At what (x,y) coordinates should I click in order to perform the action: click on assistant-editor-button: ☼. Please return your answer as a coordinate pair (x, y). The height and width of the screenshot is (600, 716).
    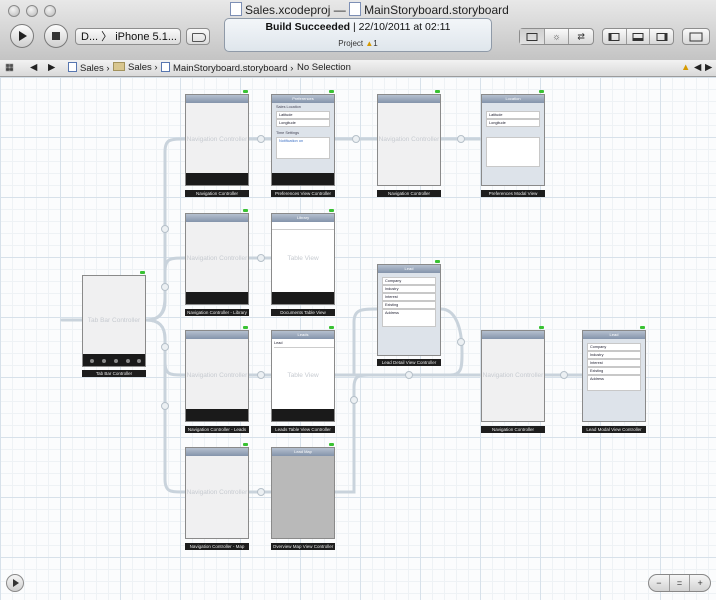
    Looking at the image, I should click on (557, 36).